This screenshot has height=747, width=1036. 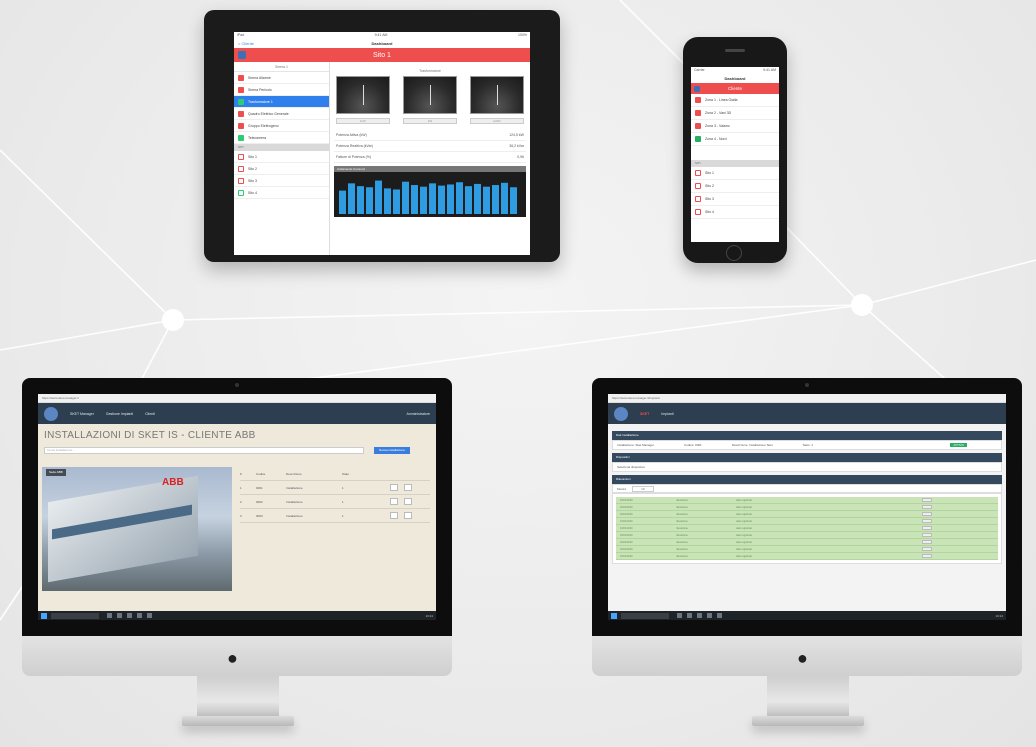 What do you see at coordinates (428, 197) in the screenshot?
I see `bar-chart-svg` at bounding box center [428, 197].